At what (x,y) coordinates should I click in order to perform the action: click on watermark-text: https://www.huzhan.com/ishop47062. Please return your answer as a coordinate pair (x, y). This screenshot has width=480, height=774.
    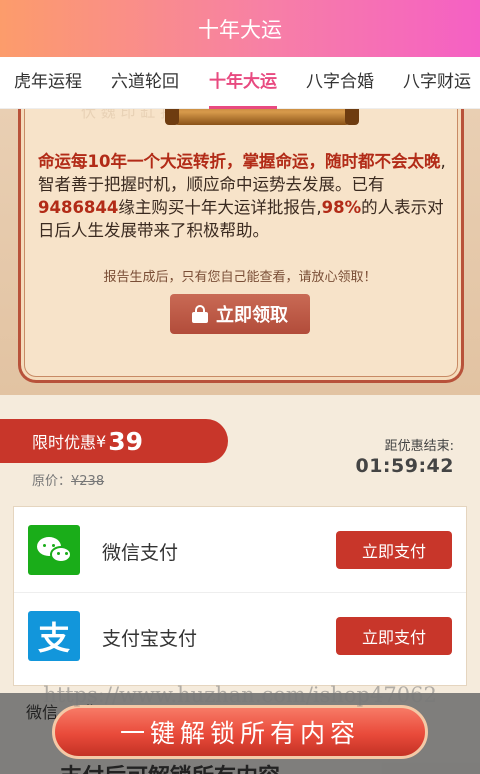
    Looking at the image, I should click on (240, 695).